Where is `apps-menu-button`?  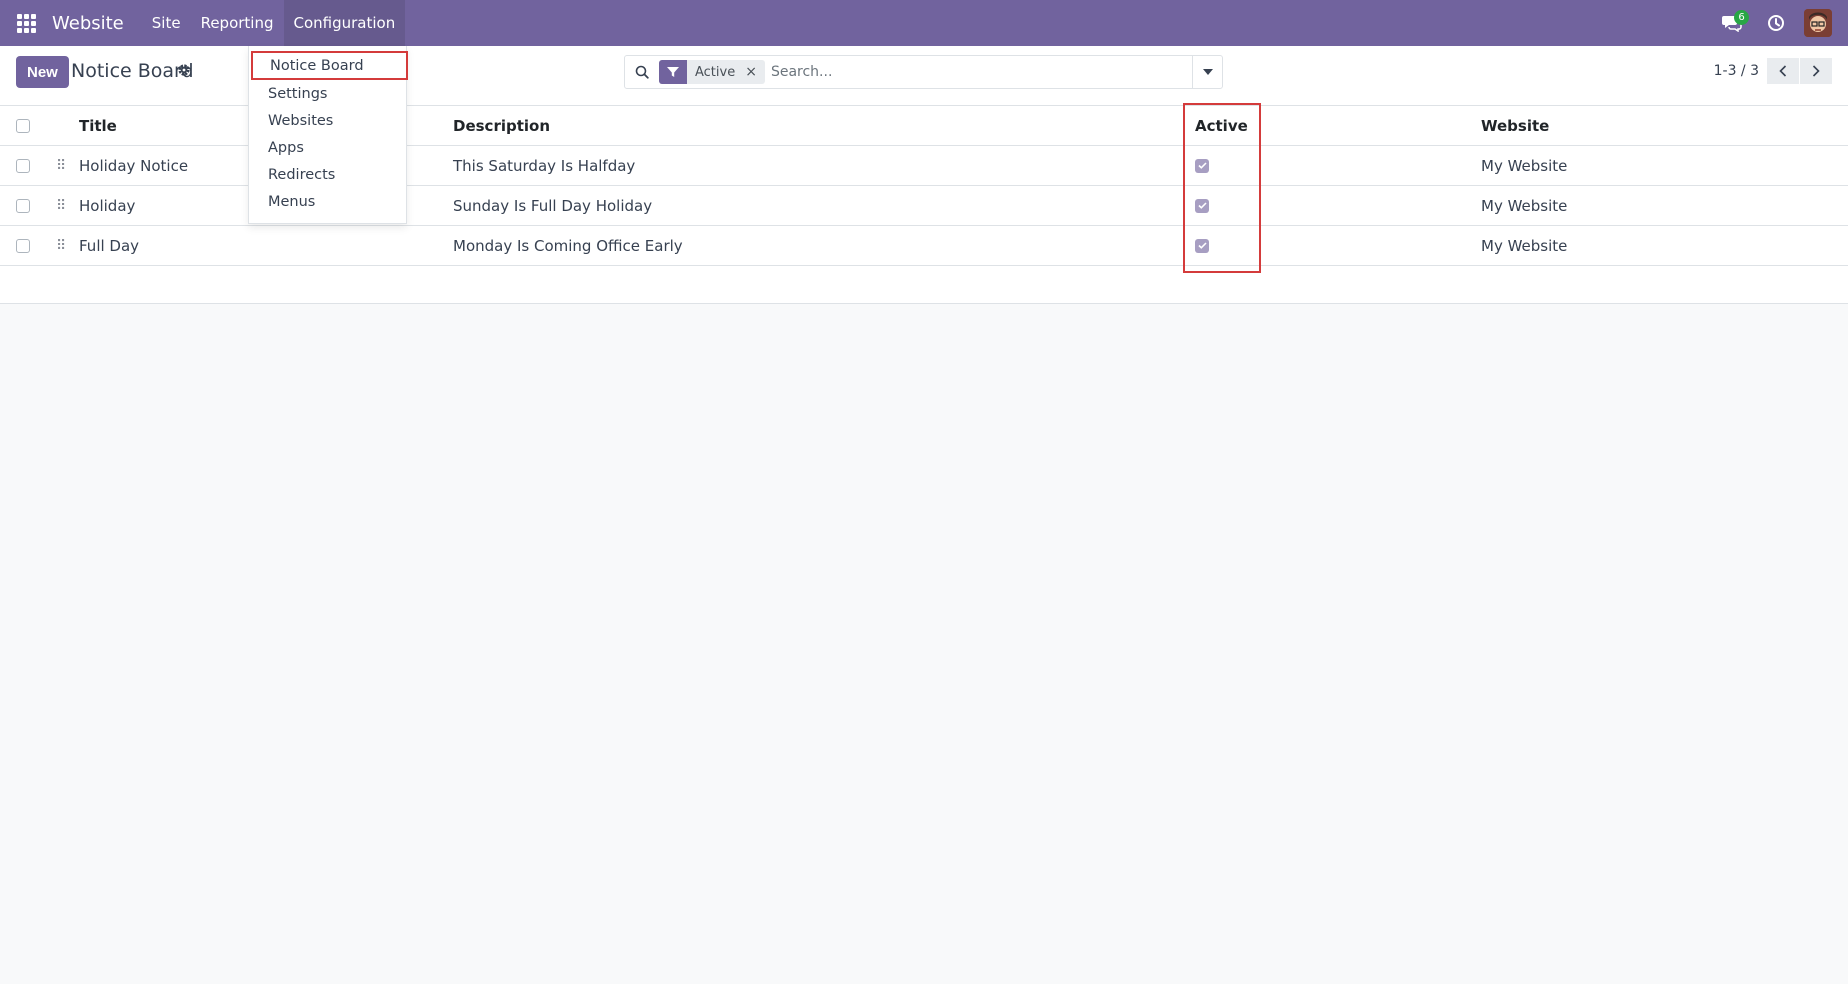 apps-menu-button is located at coordinates (26, 23).